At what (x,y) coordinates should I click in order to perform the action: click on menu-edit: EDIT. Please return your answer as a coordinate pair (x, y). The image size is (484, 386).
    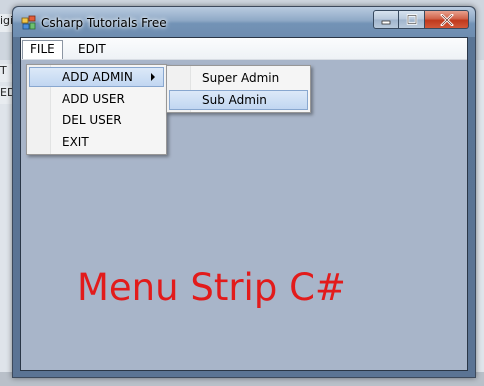
    Looking at the image, I should click on (92, 49).